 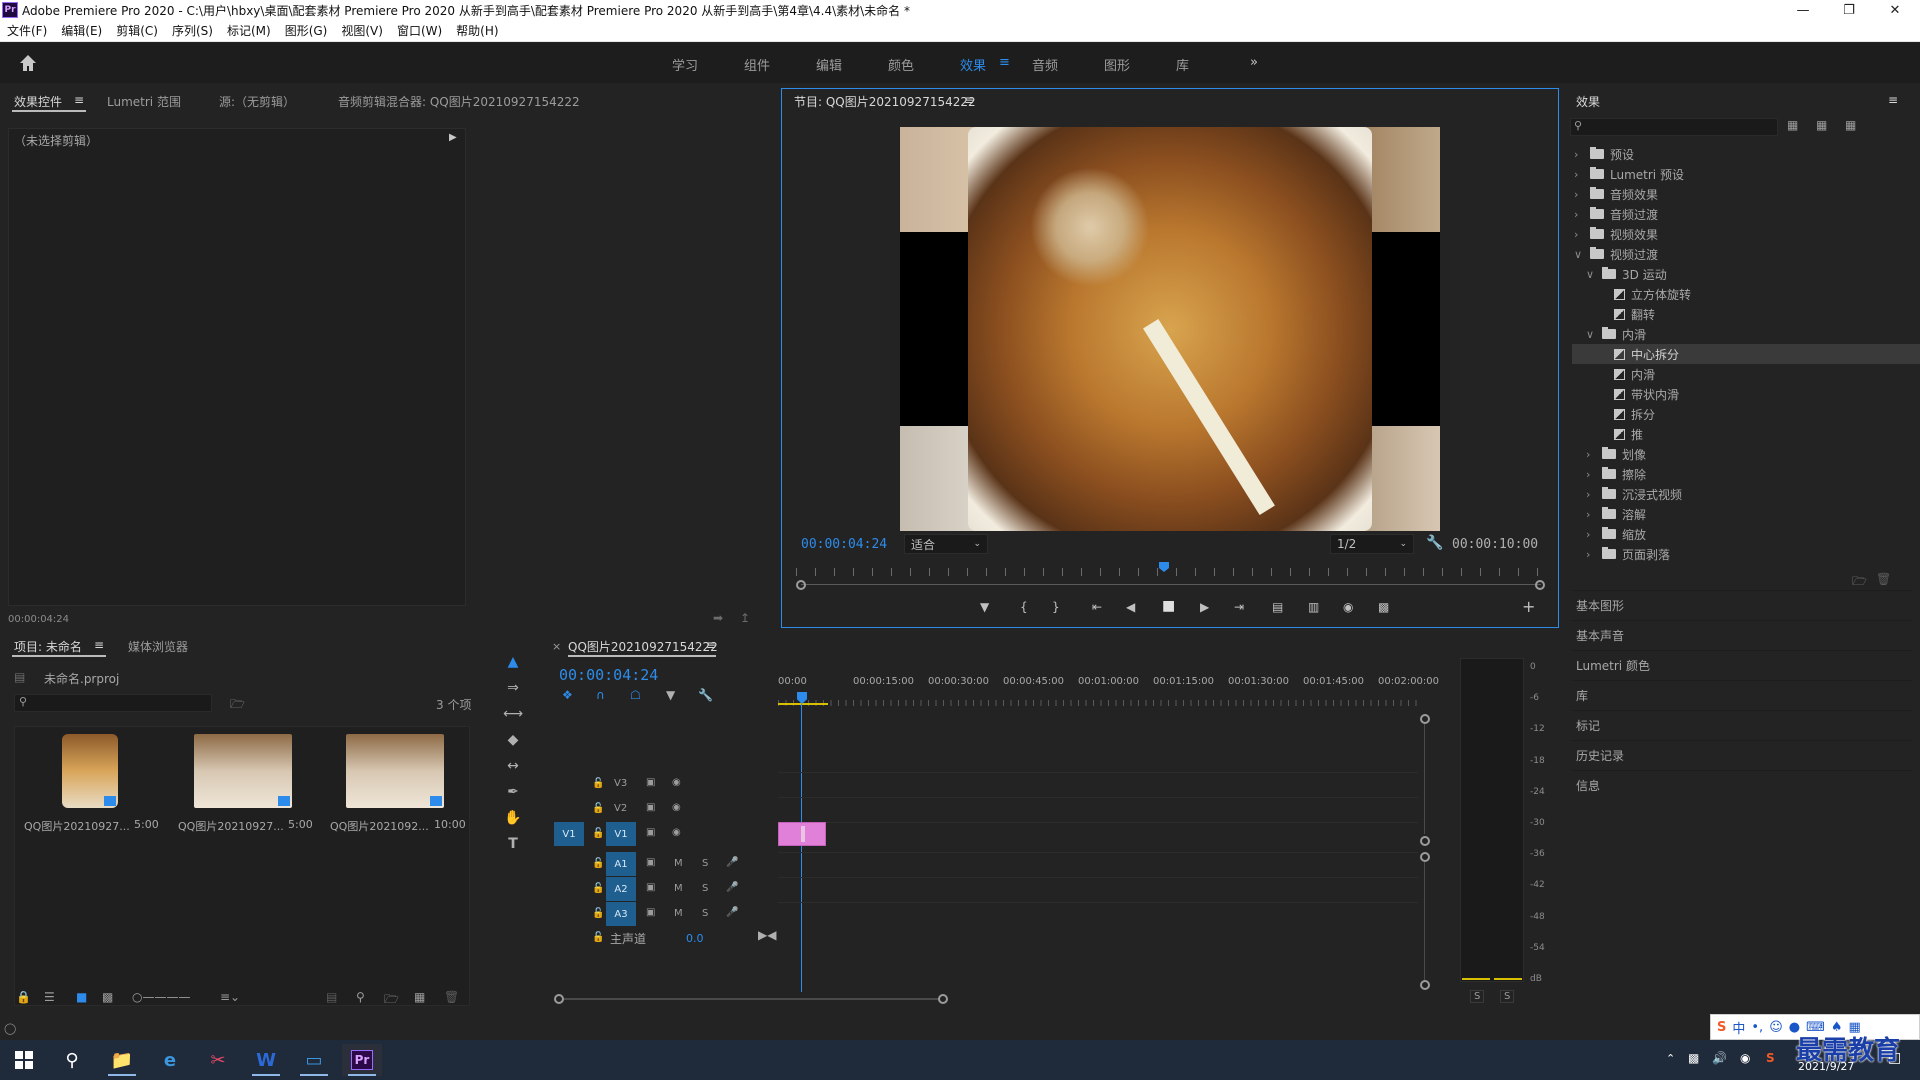 What do you see at coordinates (1742, 755) in the screenshot?
I see `panel-history: 历史记录` at bounding box center [1742, 755].